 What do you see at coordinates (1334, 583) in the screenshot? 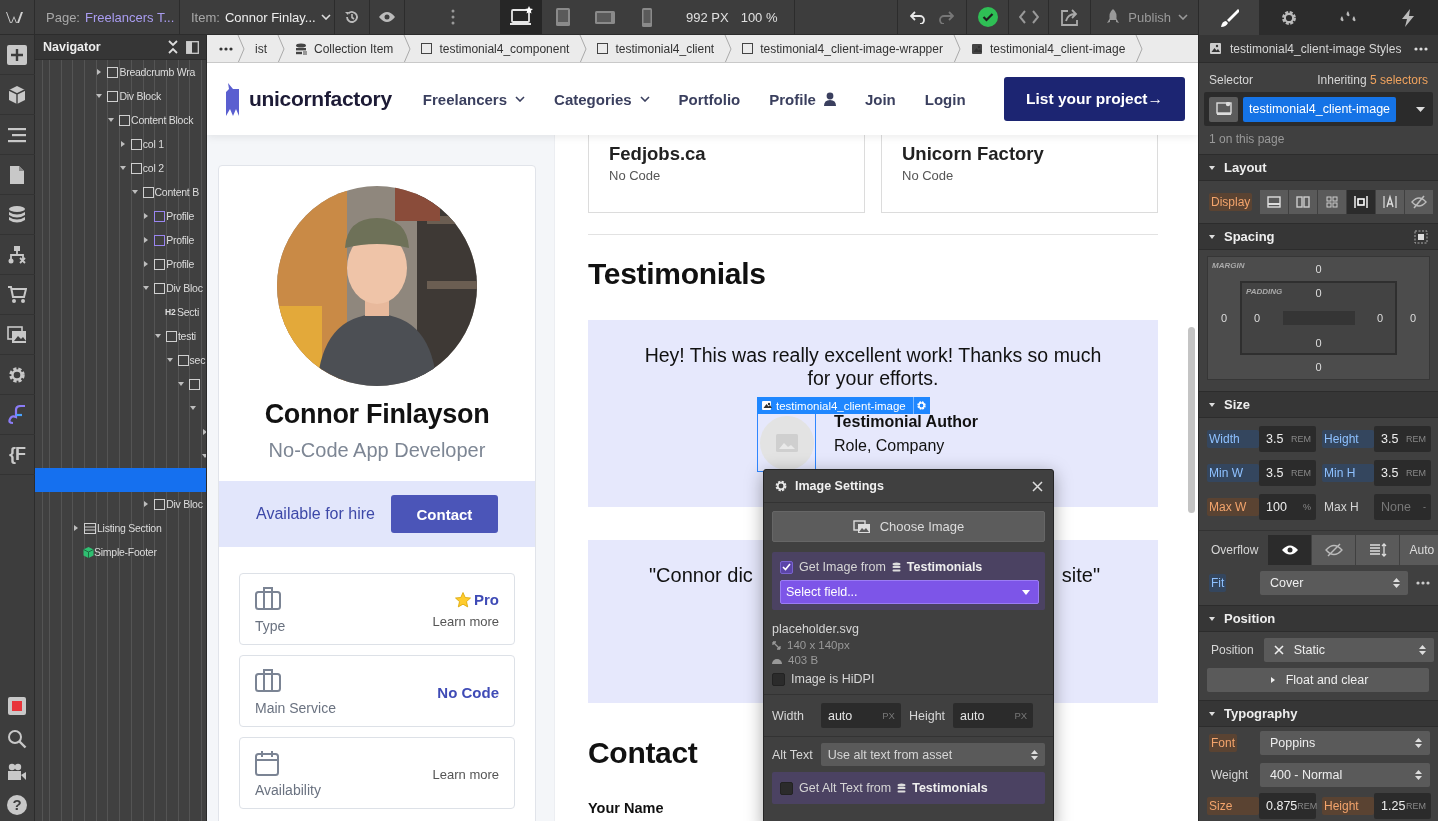
I see `fit-select: Cover` at bounding box center [1334, 583].